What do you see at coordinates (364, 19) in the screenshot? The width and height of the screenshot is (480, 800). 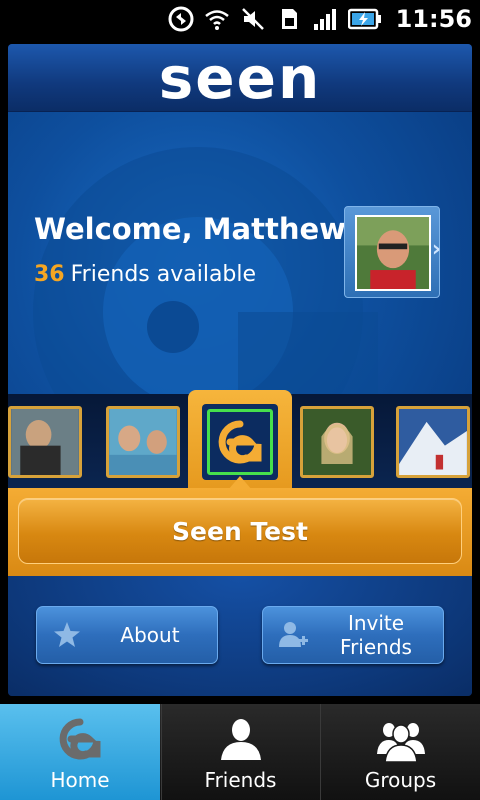 I see `battery-charging-icon` at bounding box center [364, 19].